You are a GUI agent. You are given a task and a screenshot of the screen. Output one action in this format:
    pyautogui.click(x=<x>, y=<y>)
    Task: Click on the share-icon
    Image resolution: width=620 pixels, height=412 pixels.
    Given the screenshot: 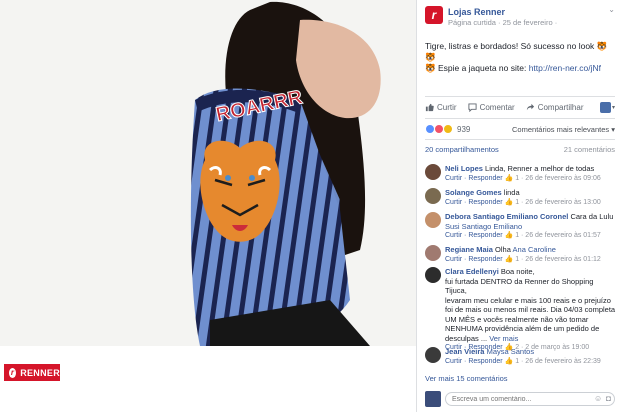 What is the action you would take?
    pyautogui.click(x=530, y=106)
    